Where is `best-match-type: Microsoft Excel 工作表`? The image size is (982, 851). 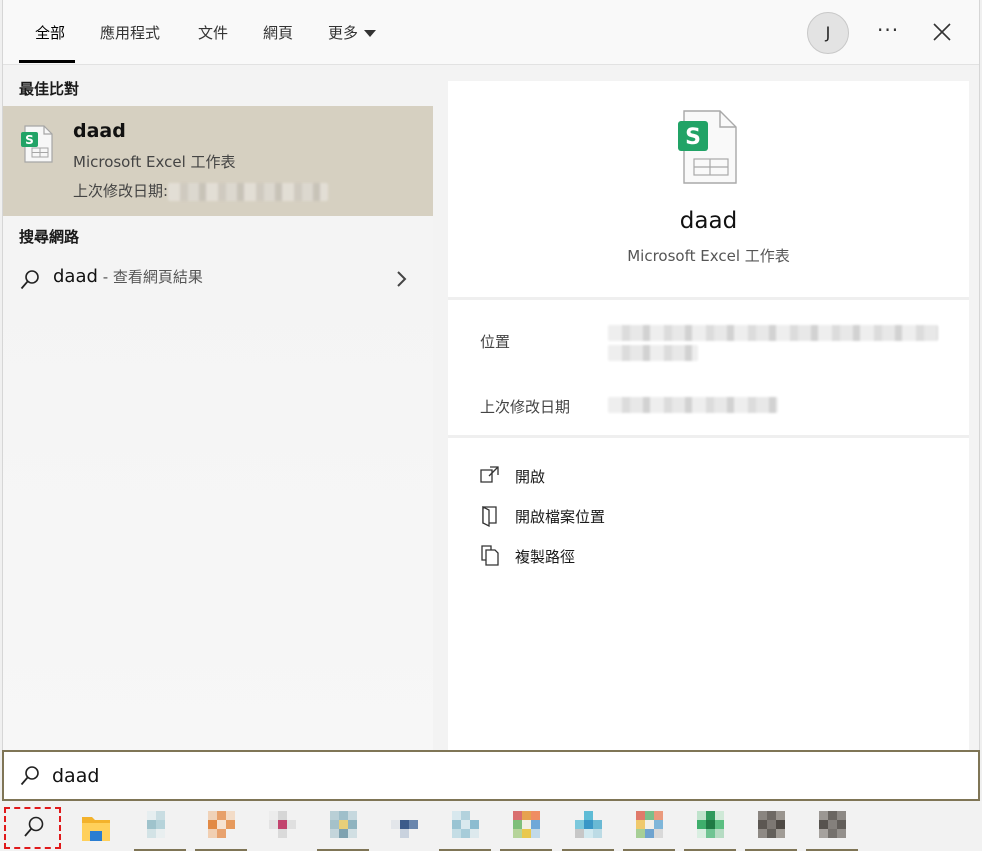 best-match-type: Microsoft Excel 工作表 is located at coordinates (154, 162).